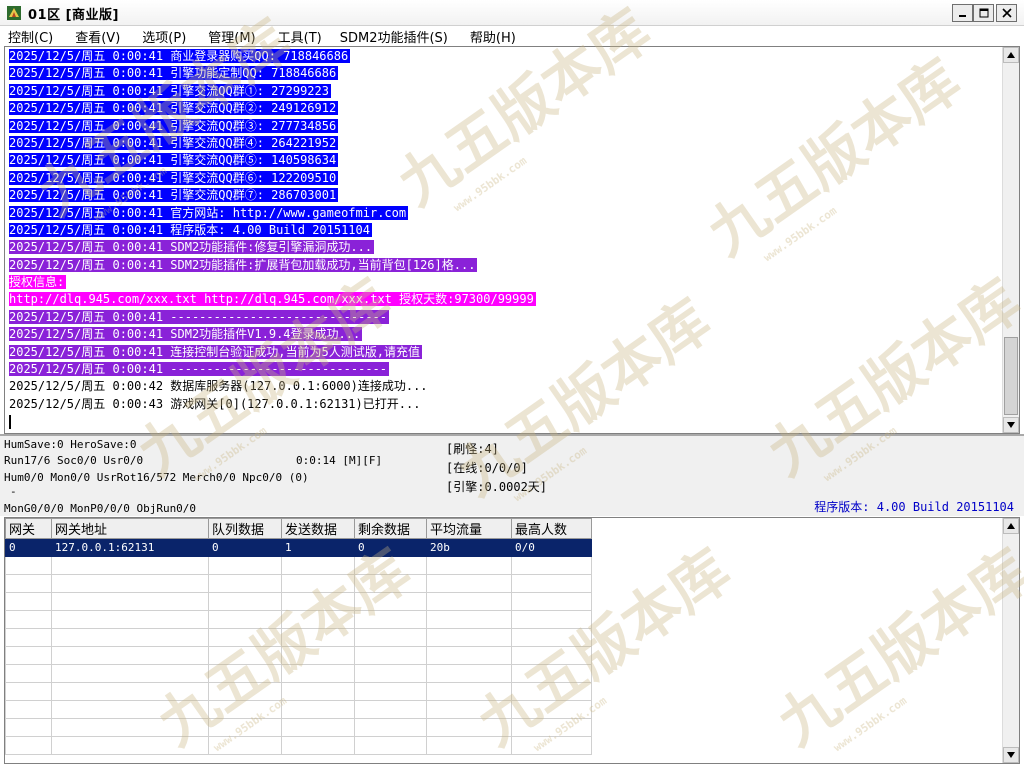 The width and height of the screenshot is (1024, 768). I want to click on log-line: 2025/12/5/周五 0:00:41 引擎交流QQ群③: 277734856, so click(504, 126).